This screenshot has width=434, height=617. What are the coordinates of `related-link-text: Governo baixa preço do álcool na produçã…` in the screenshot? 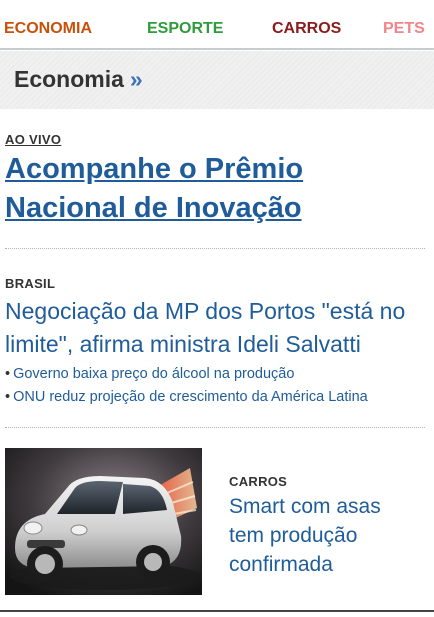 It's located at (153, 374).